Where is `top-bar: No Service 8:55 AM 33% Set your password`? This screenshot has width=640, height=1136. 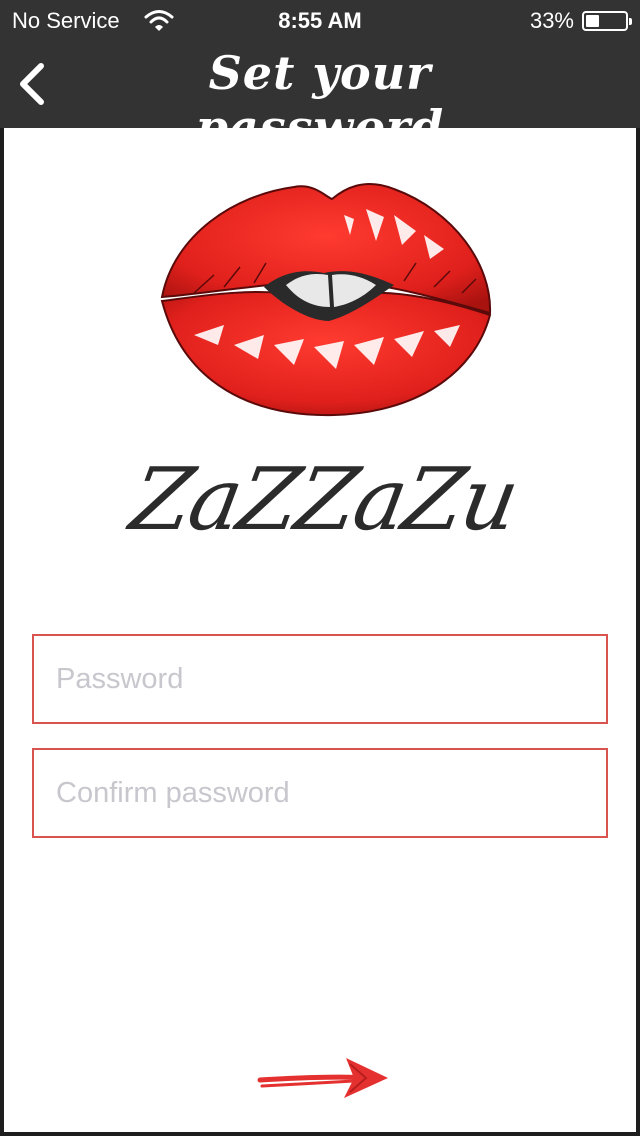
top-bar: No Service 8:55 AM 33% Set your password is located at coordinates (320, 77).